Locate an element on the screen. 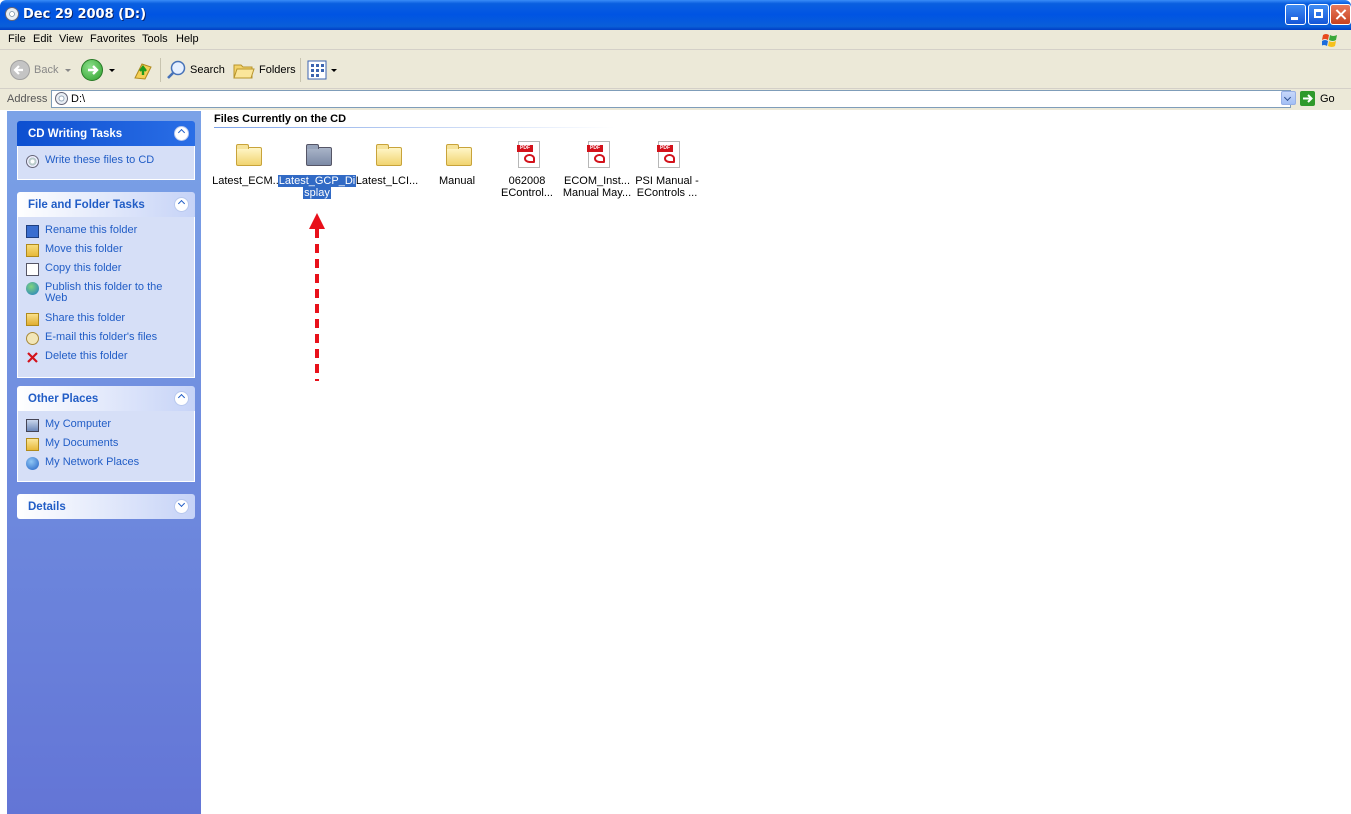 The height and width of the screenshot is (814, 1351). details-panel: Details is located at coordinates (106, 506).